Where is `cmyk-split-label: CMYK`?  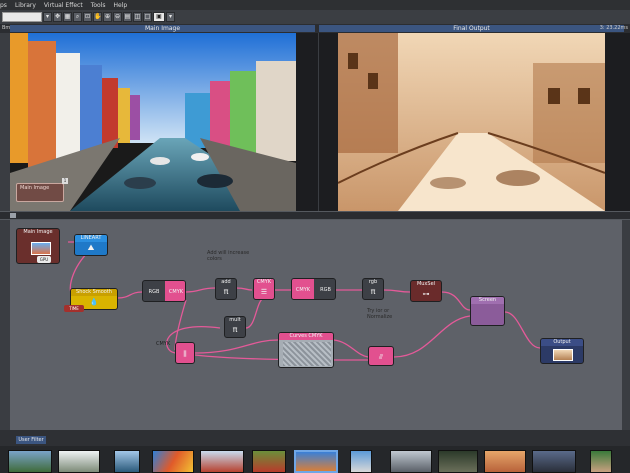
cmyk-split-label: CMYK is located at coordinates (163, 344).